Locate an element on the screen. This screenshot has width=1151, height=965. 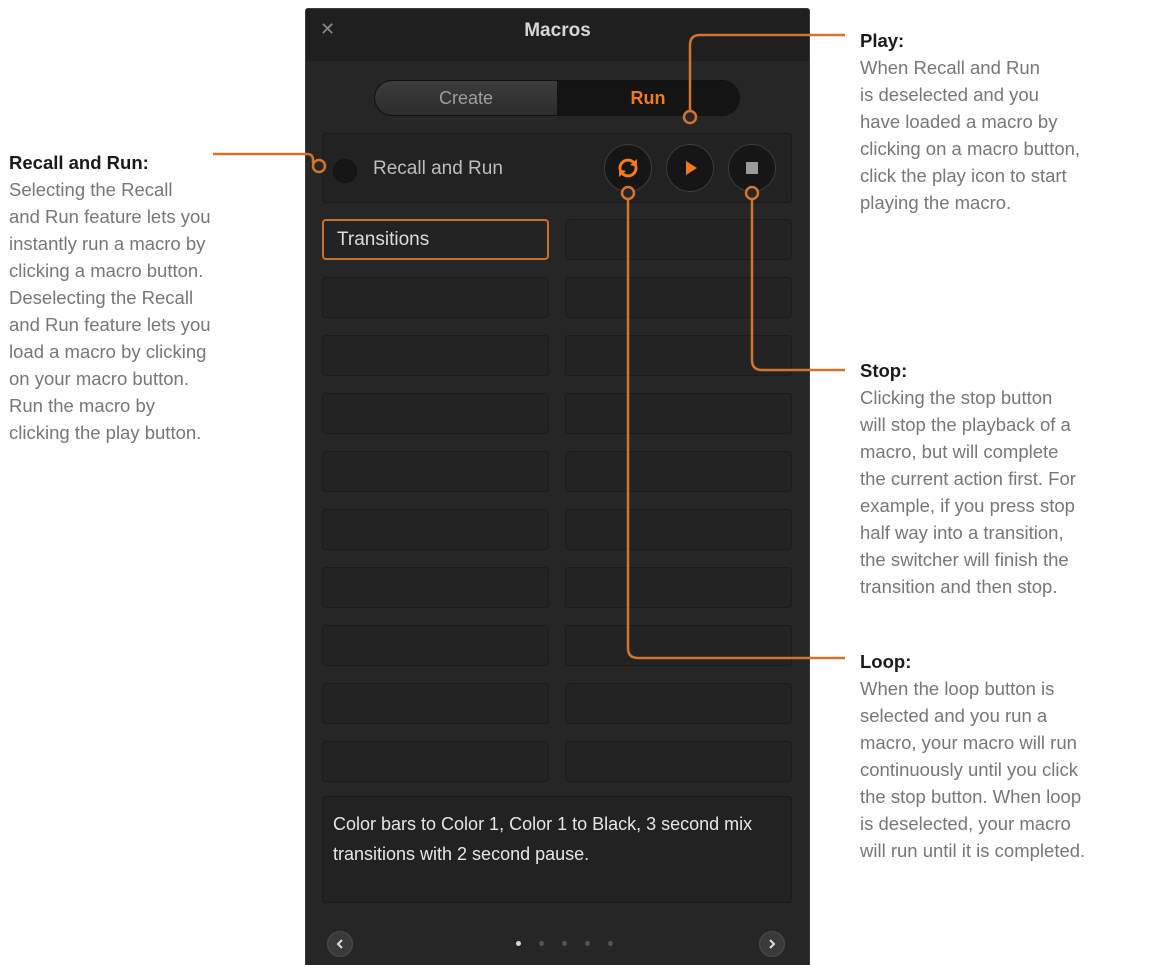
chevron-right-icon is located at coordinates (772, 944).